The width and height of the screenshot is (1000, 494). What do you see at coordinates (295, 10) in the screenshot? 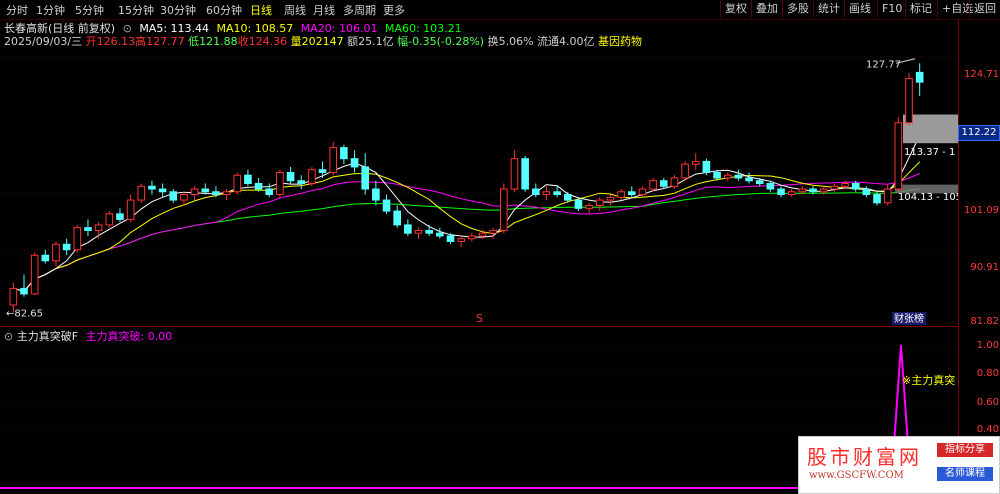
I see `timeframe-tab-7: 周线` at bounding box center [295, 10].